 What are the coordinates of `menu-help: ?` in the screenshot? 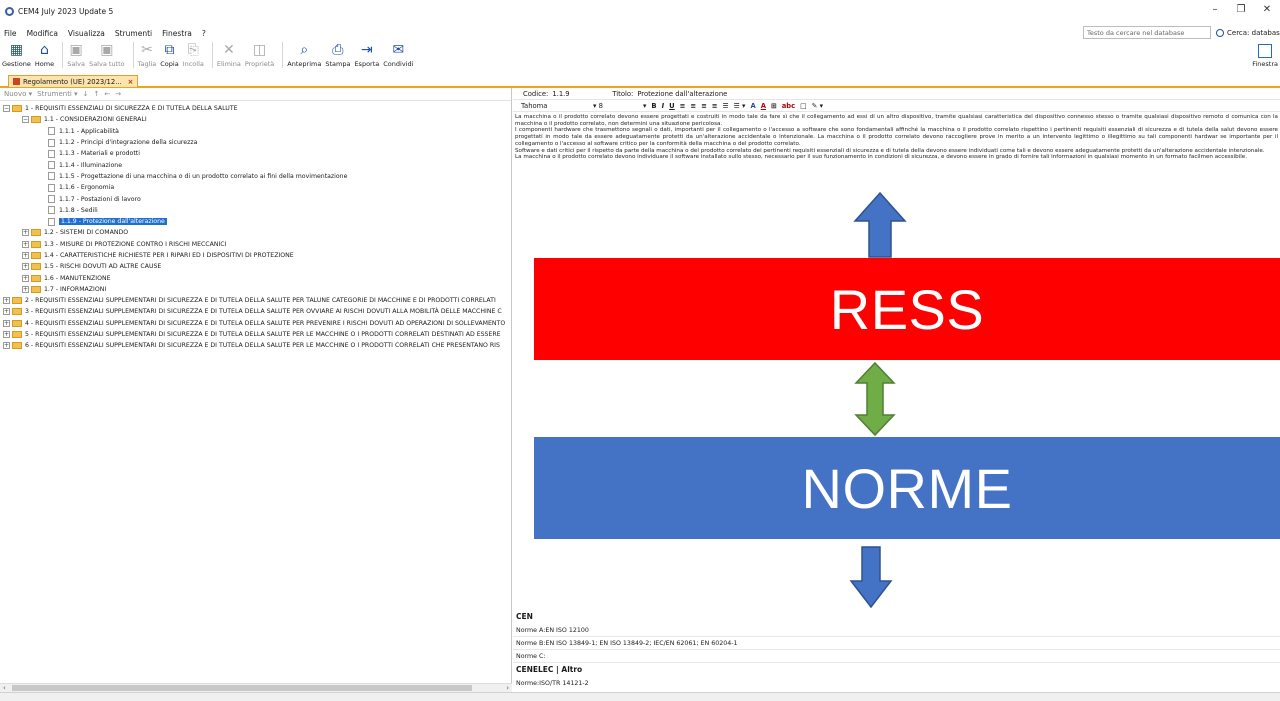 It's located at (204, 33).